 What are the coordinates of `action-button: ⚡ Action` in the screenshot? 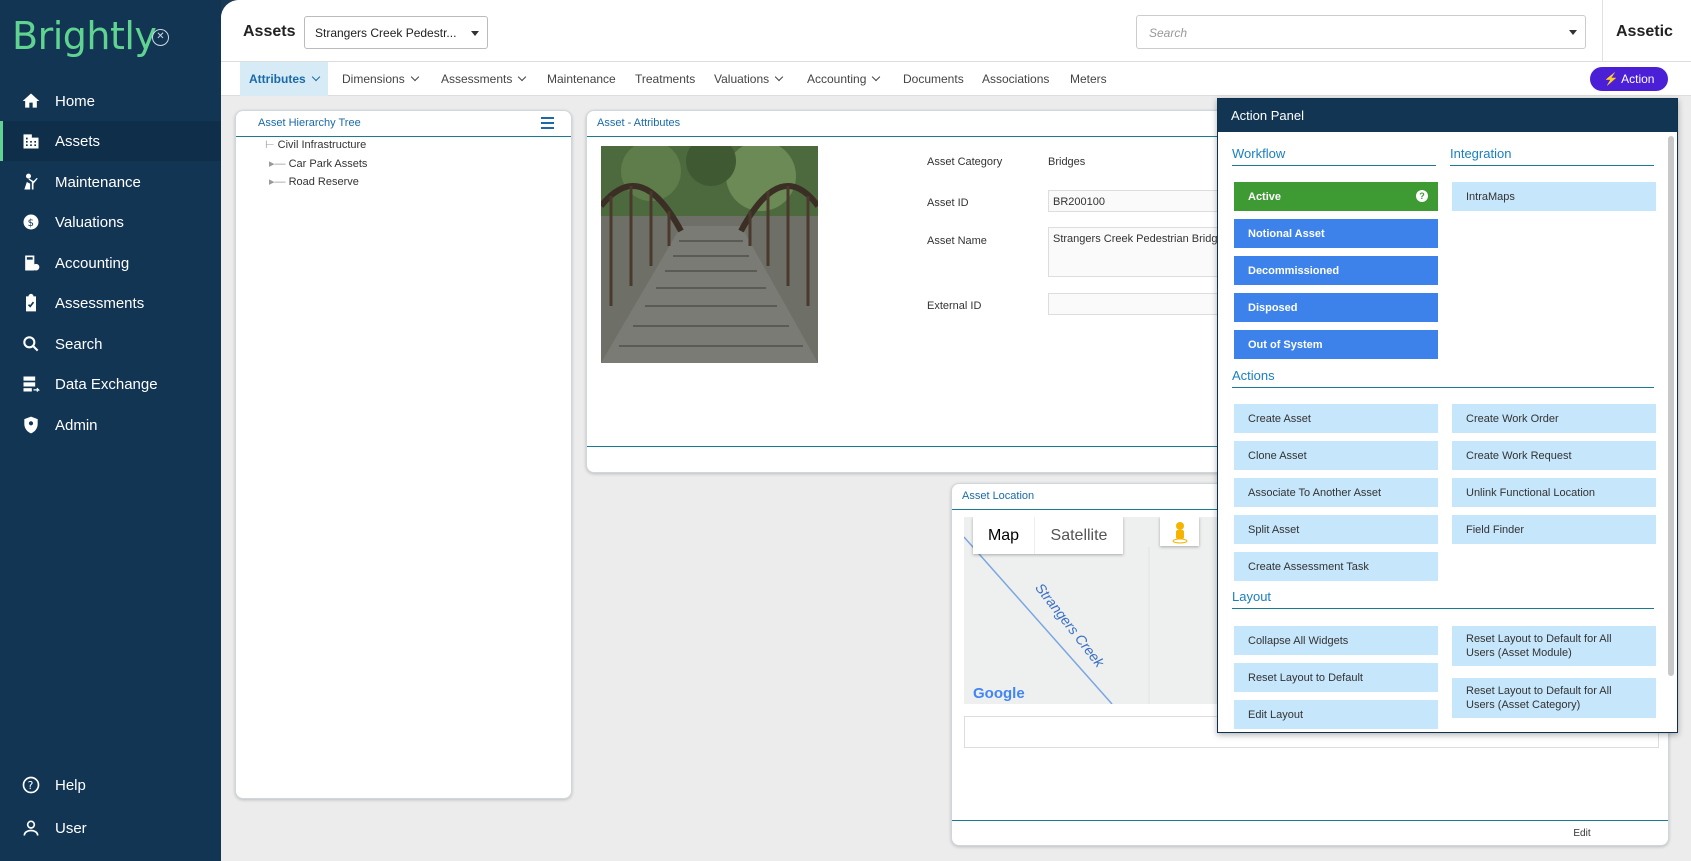 It's located at (1629, 79).